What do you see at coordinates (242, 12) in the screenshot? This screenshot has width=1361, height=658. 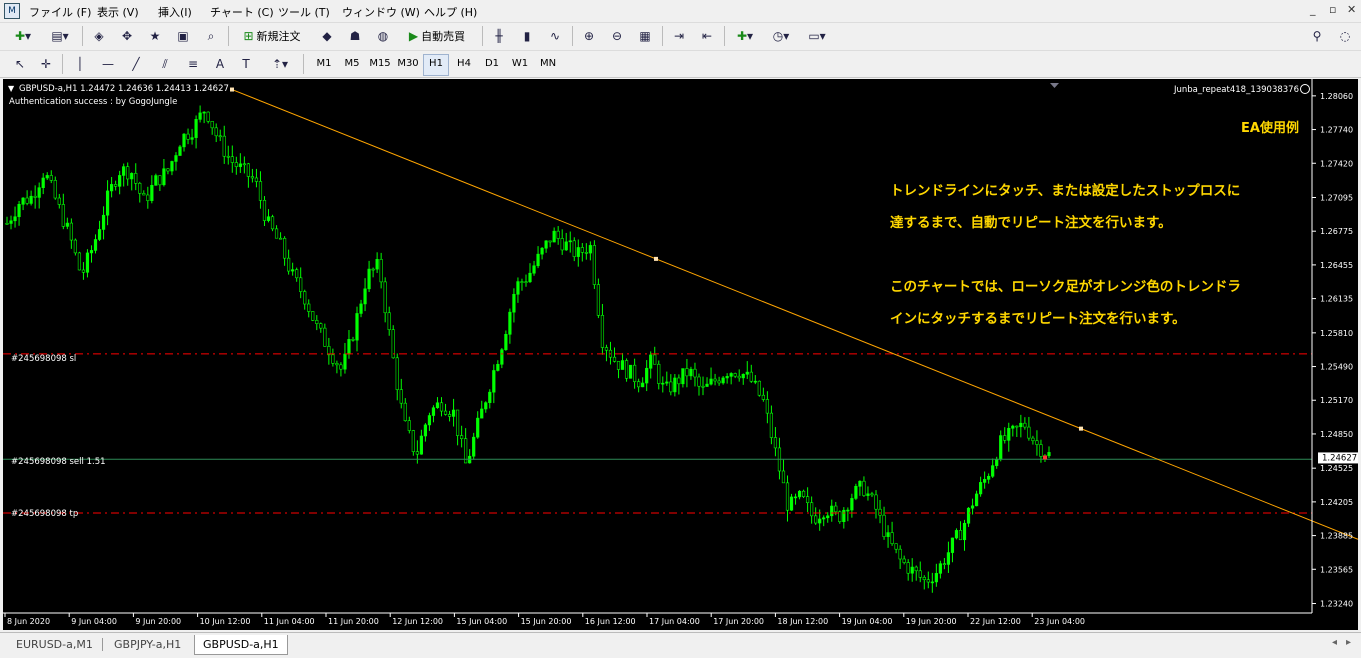 I see `menu-chart: チャート (C)` at bounding box center [242, 12].